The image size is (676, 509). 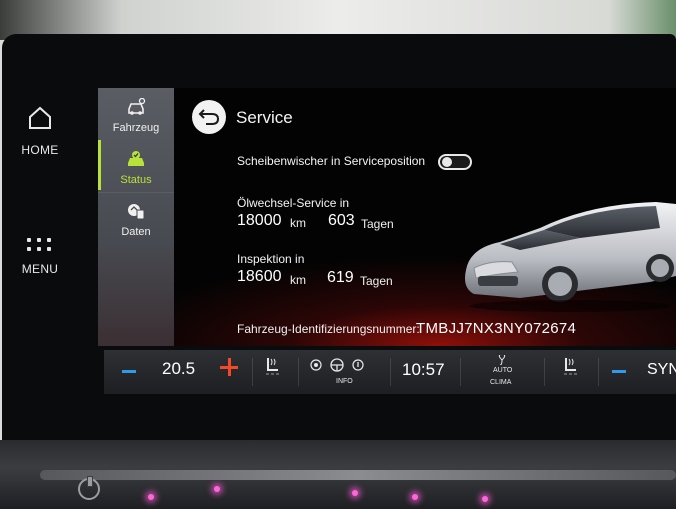 What do you see at coordinates (40, 260) in the screenshot?
I see `menu-button: MENU` at bounding box center [40, 260].